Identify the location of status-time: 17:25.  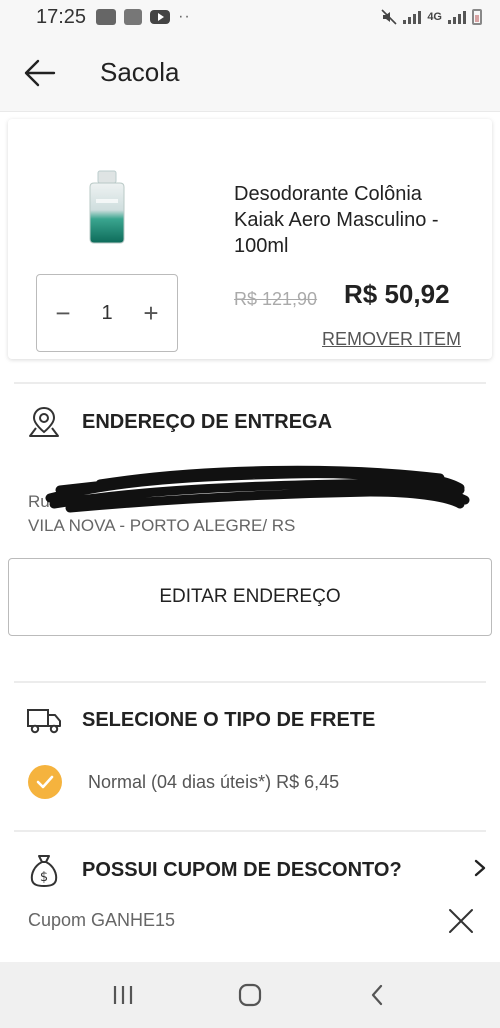
(61, 16).